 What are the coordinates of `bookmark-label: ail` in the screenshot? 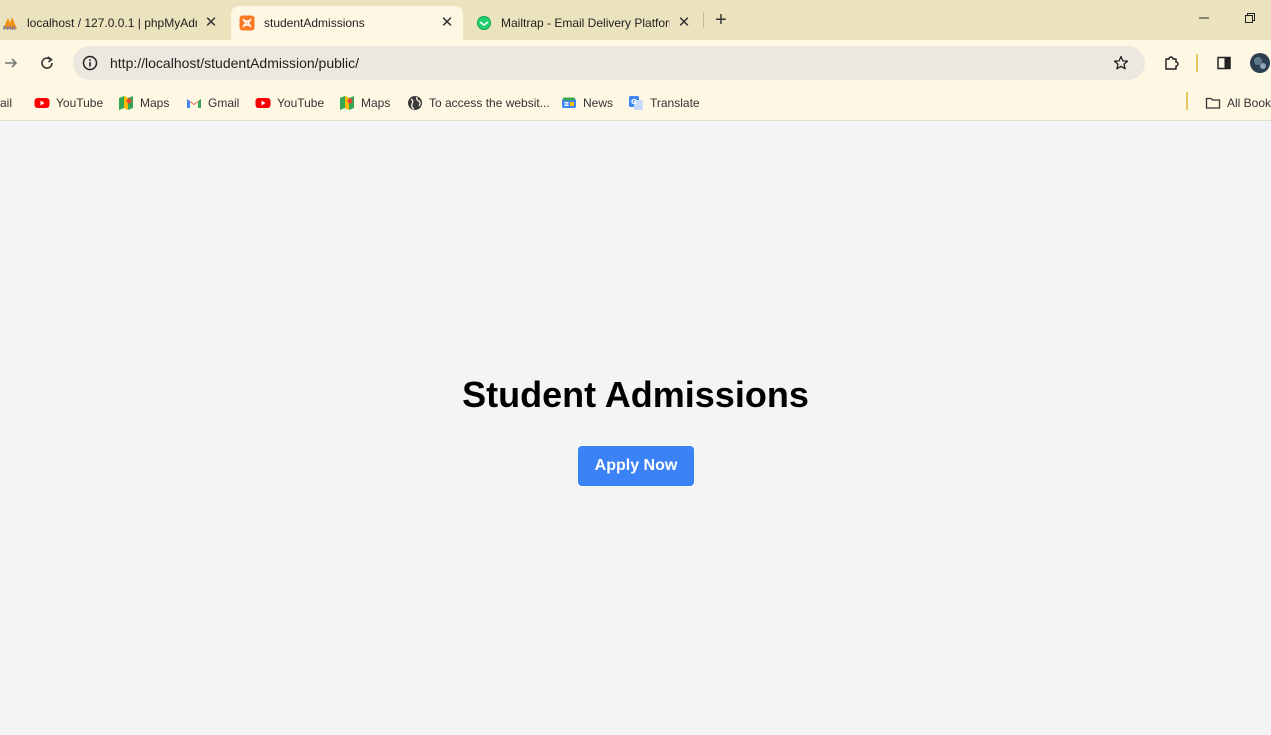 It's located at (6, 103).